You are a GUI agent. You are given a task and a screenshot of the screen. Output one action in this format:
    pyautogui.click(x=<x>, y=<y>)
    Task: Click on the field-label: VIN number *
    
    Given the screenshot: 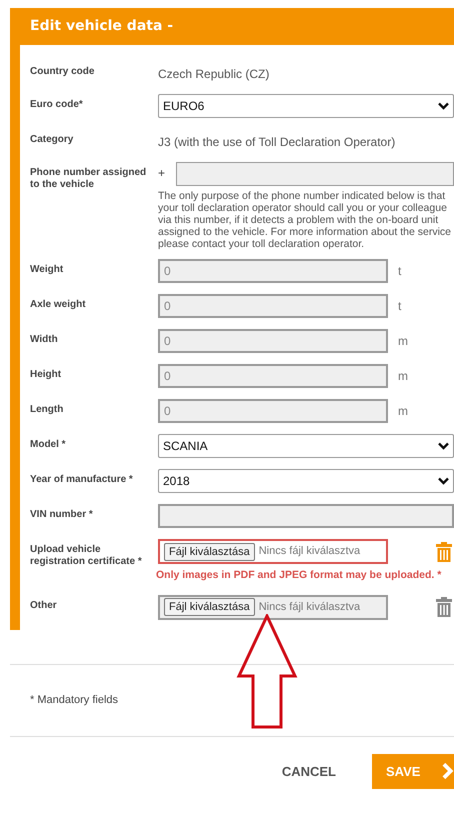 What is the action you would take?
    pyautogui.click(x=62, y=514)
    